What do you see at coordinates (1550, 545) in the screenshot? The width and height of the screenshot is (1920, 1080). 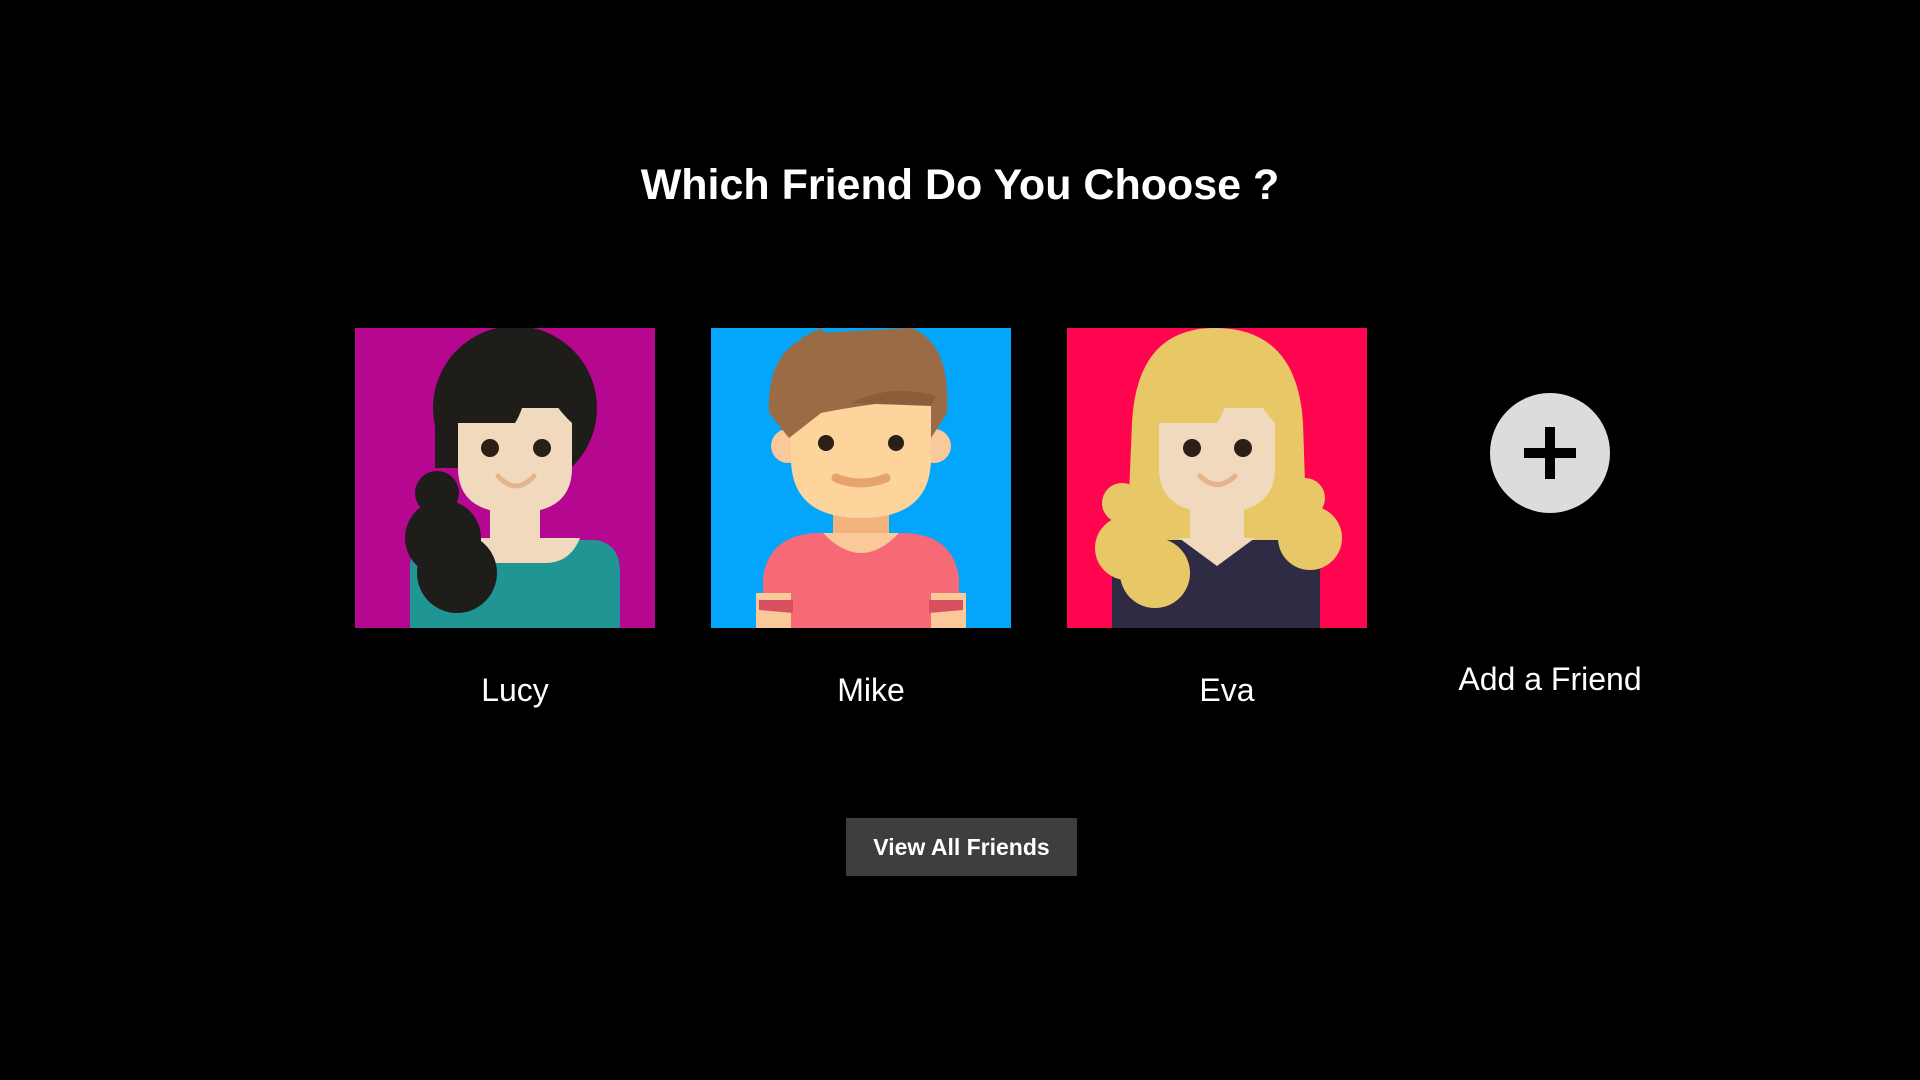 I see `add-friend-card: Add a Friend` at bounding box center [1550, 545].